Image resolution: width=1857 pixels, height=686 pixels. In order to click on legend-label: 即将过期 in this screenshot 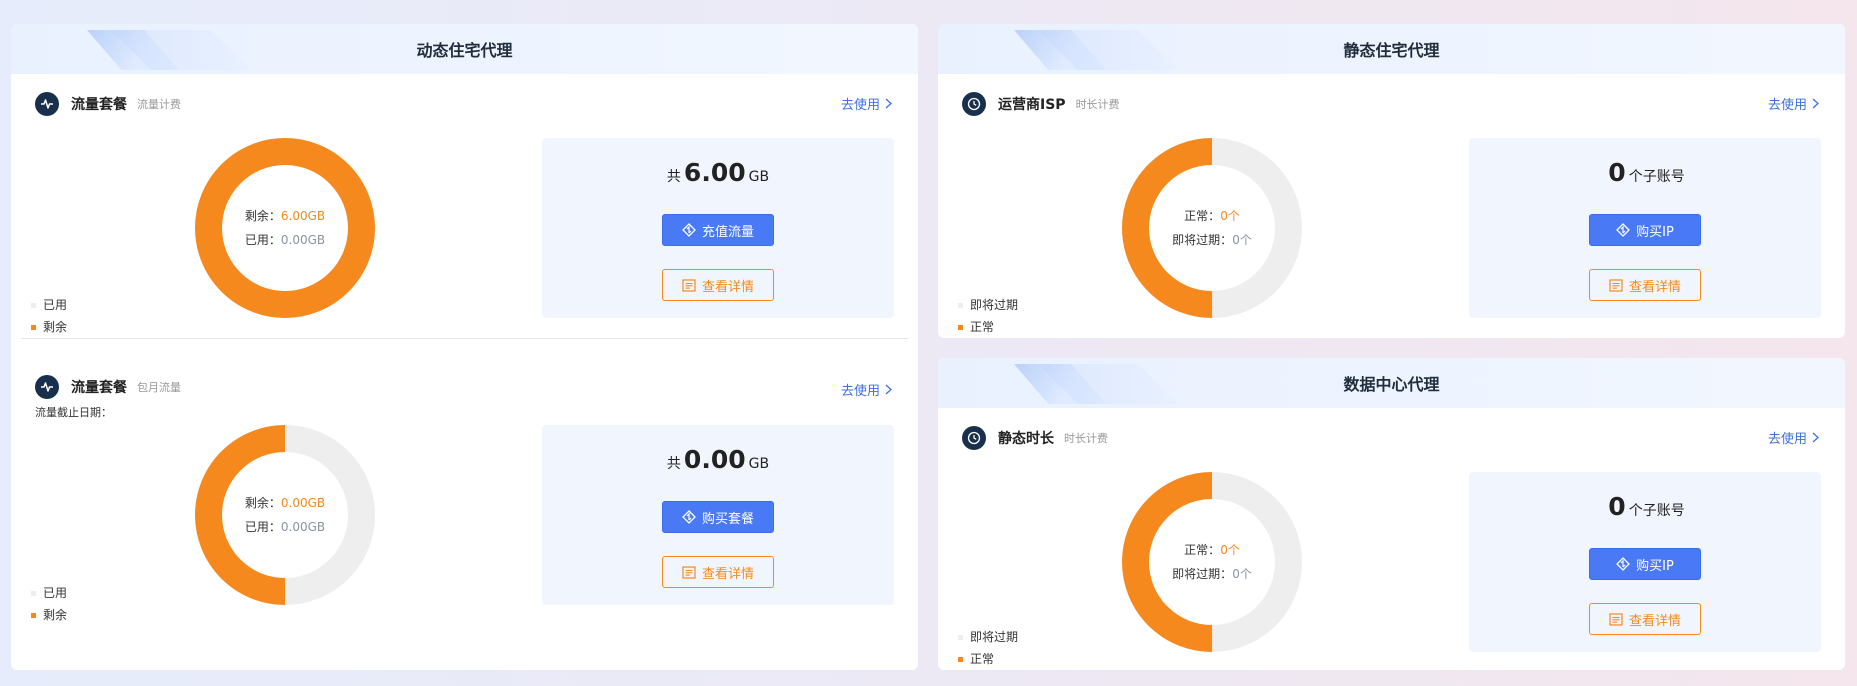, I will do `click(994, 637)`.